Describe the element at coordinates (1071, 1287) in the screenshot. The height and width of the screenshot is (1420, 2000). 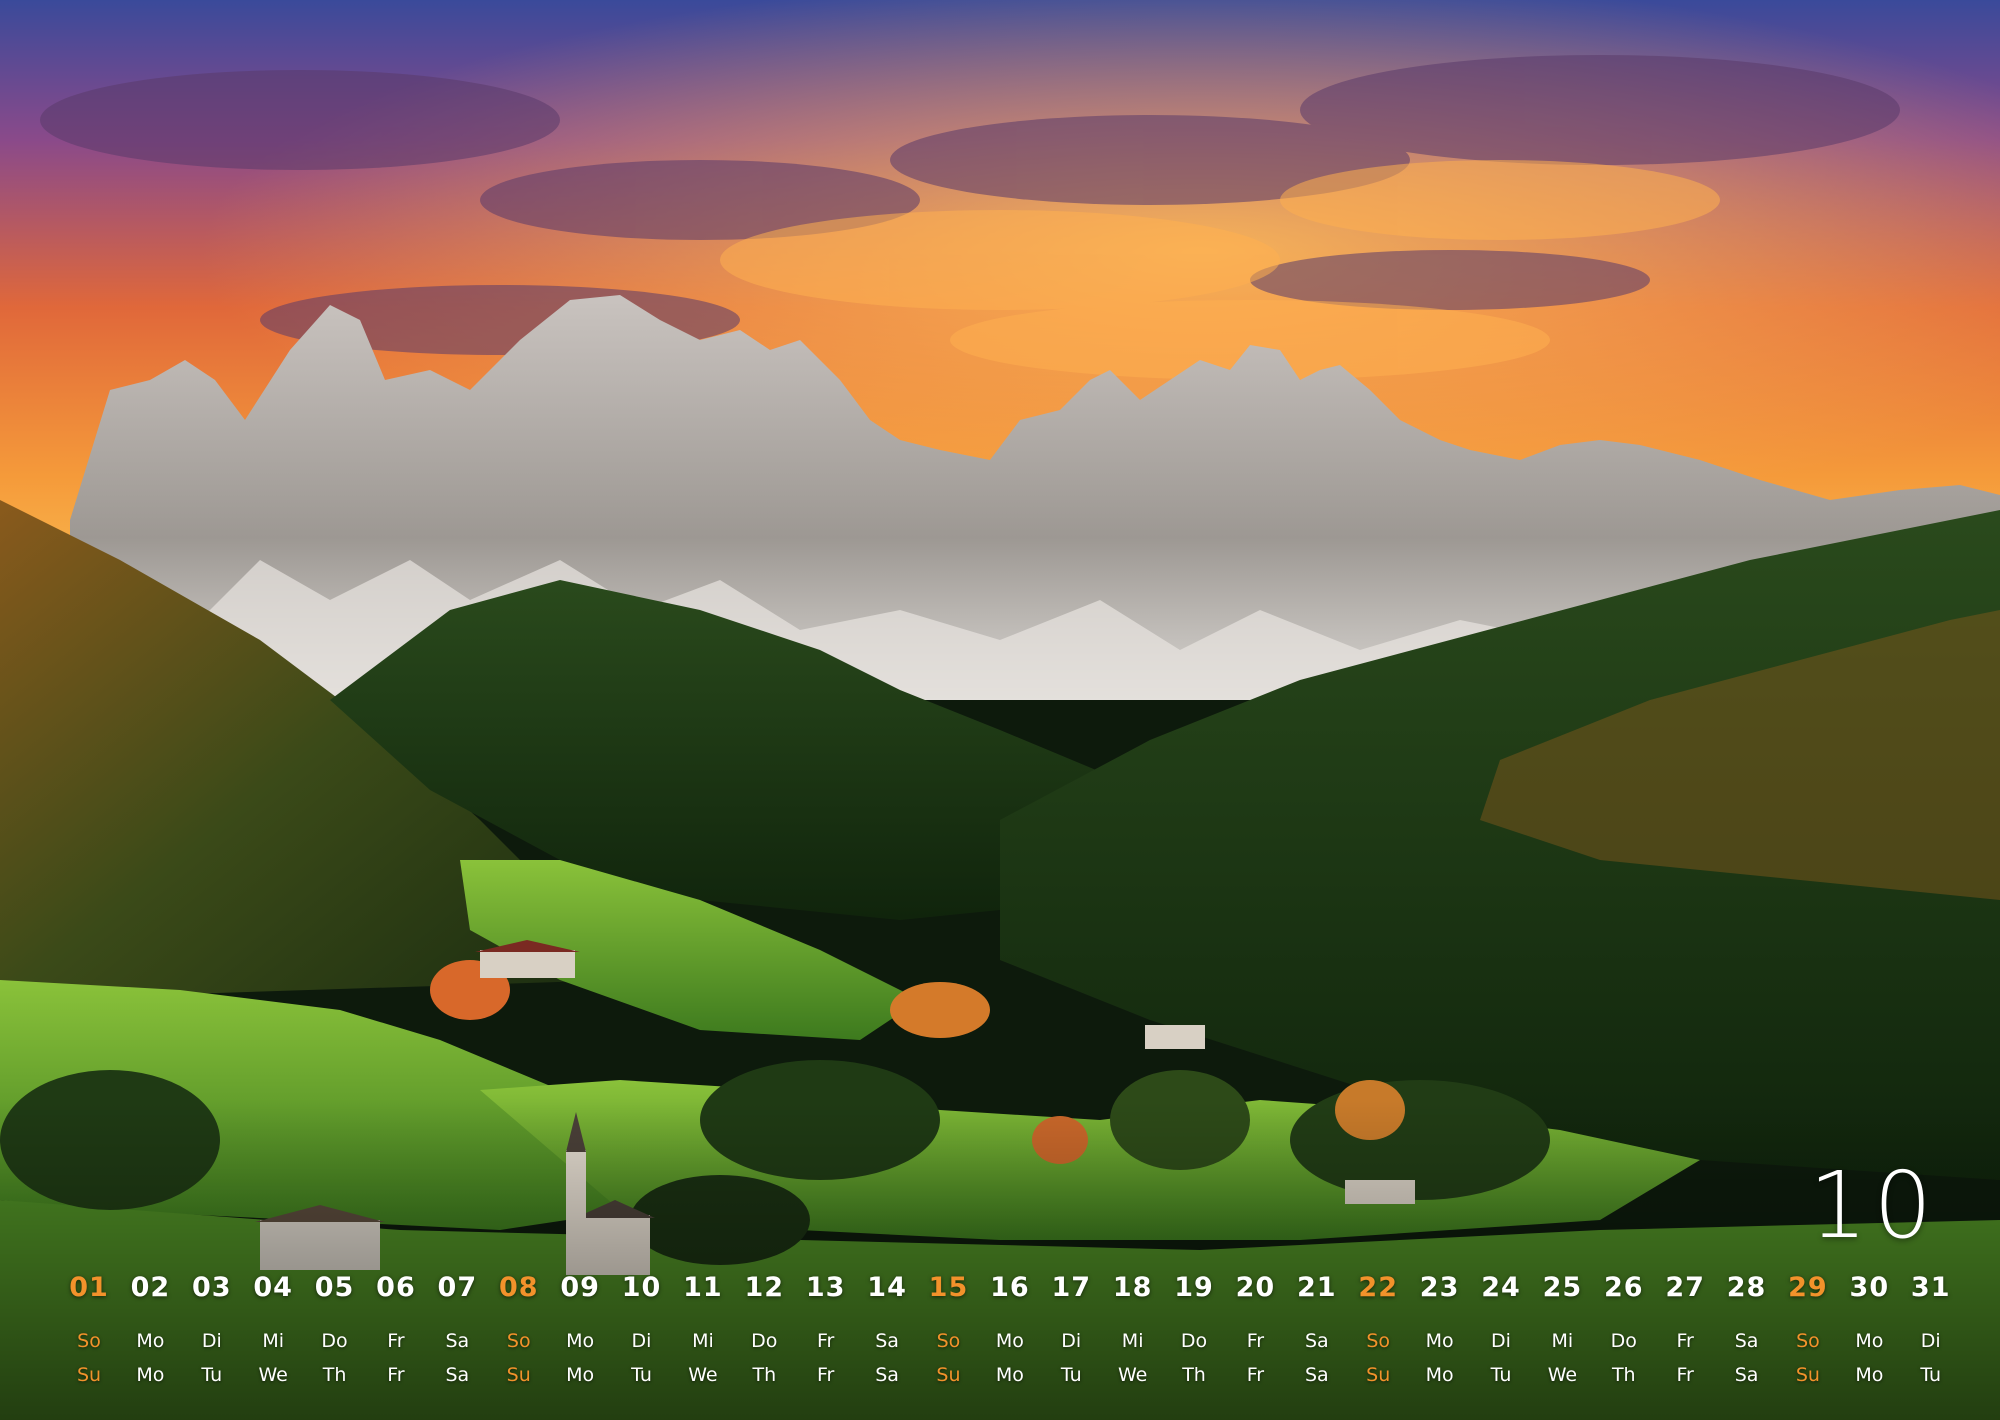
I see `day-number: 17` at that location.